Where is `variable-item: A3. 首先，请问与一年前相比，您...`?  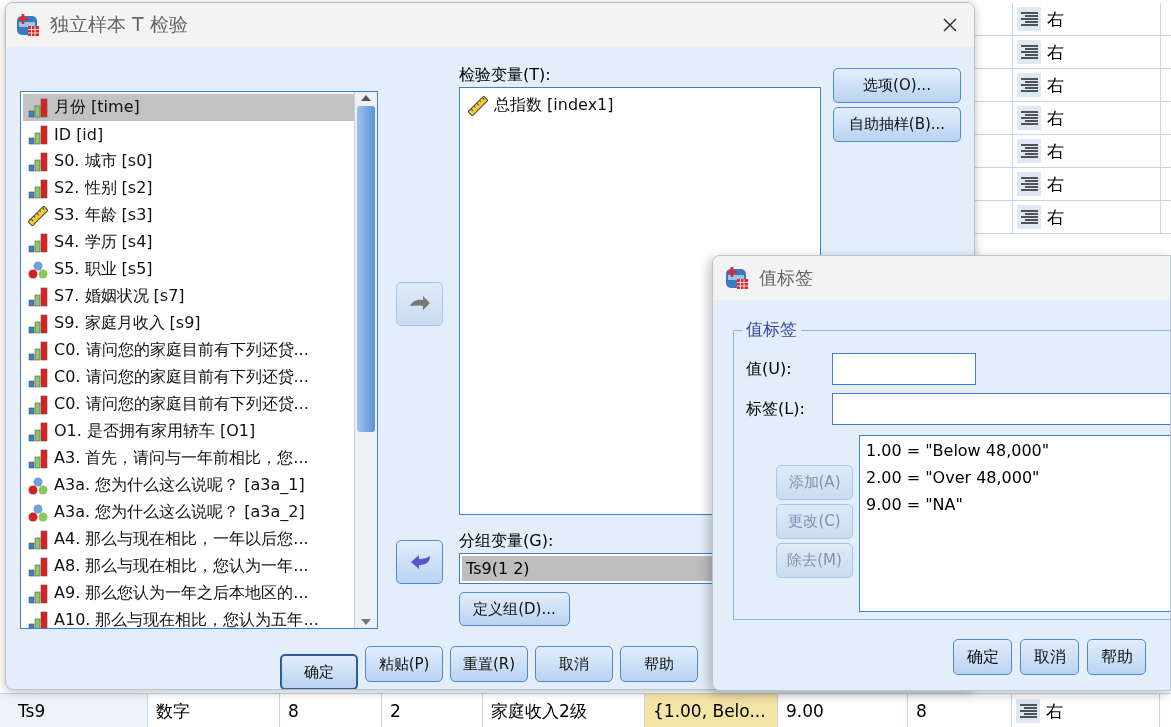
variable-item: A3. 首先，请问与一年前相比，您... is located at coordinates (188, 458).